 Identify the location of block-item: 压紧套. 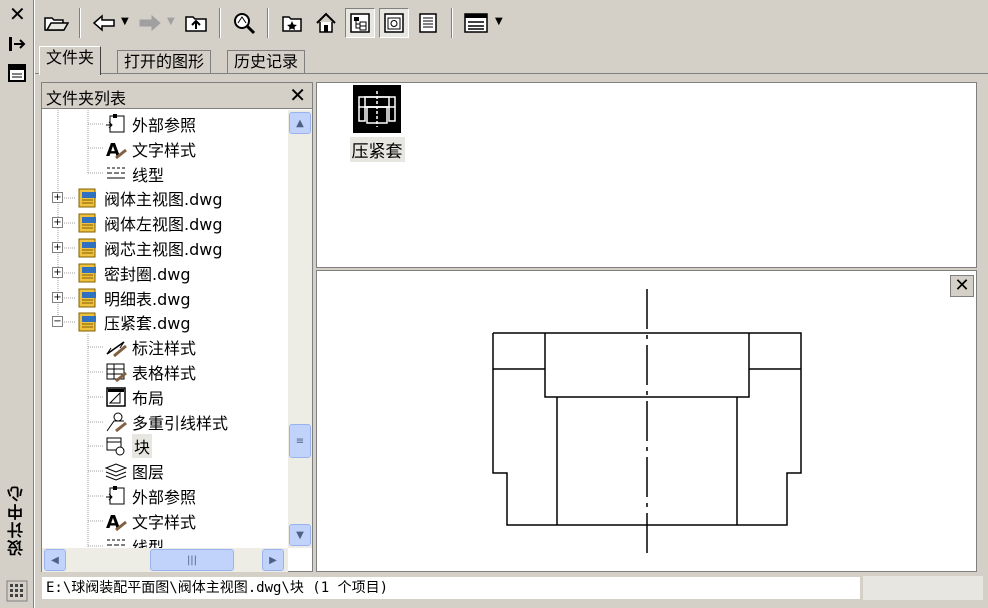
(377, 123).